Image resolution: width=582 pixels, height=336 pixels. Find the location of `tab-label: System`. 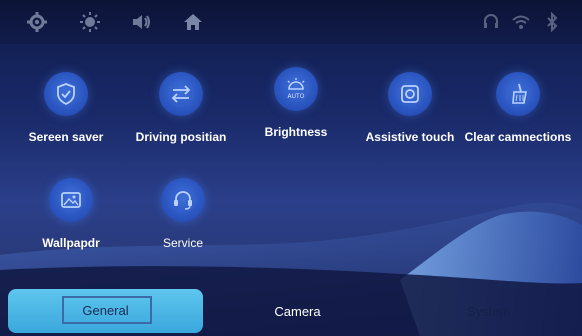

tab-label: System is located at coordinates (488, 311).